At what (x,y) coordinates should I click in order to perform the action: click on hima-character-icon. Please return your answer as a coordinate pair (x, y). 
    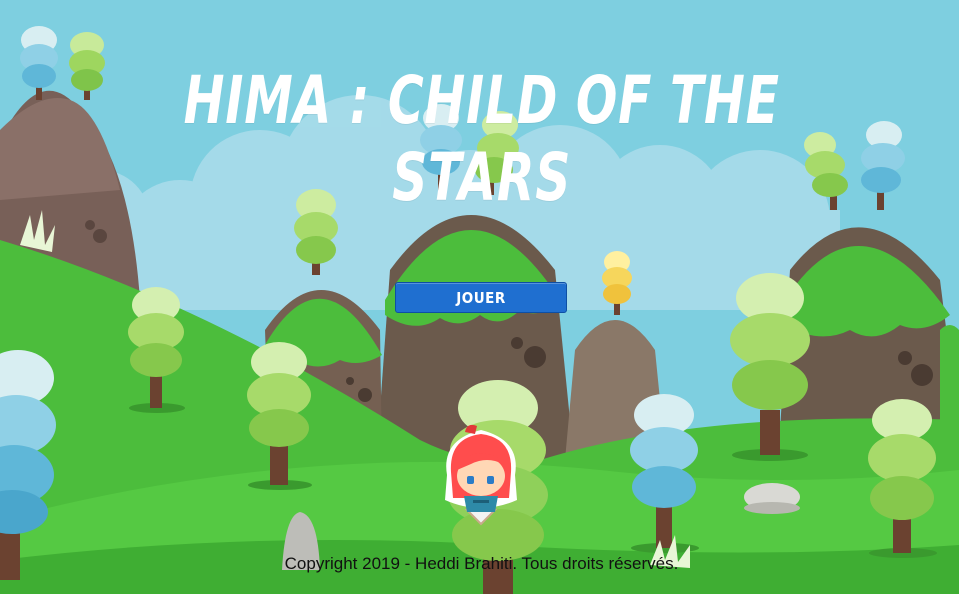
    Looking at the image, I should click on (481, 475).